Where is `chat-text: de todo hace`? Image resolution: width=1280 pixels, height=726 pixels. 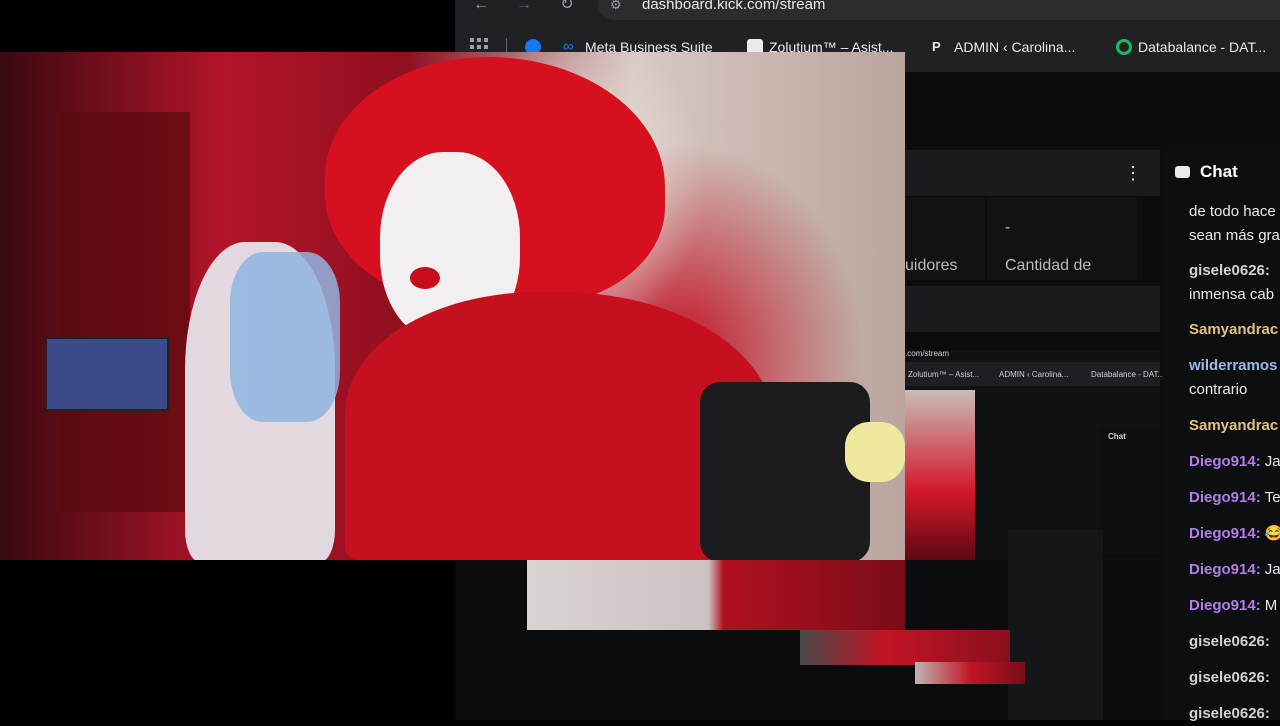 chat-text: de todo hace is located at coordinates (1232, 211).